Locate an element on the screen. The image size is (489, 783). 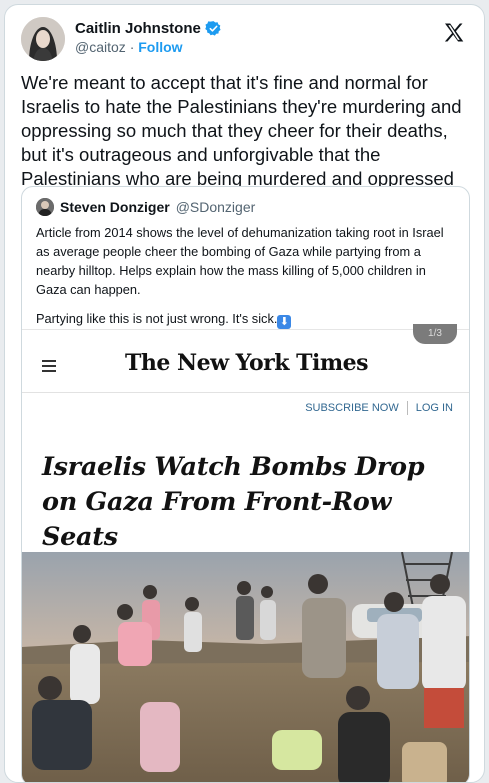
quoted-author-name: Steven Donziger is located at coordinates (115, 207).